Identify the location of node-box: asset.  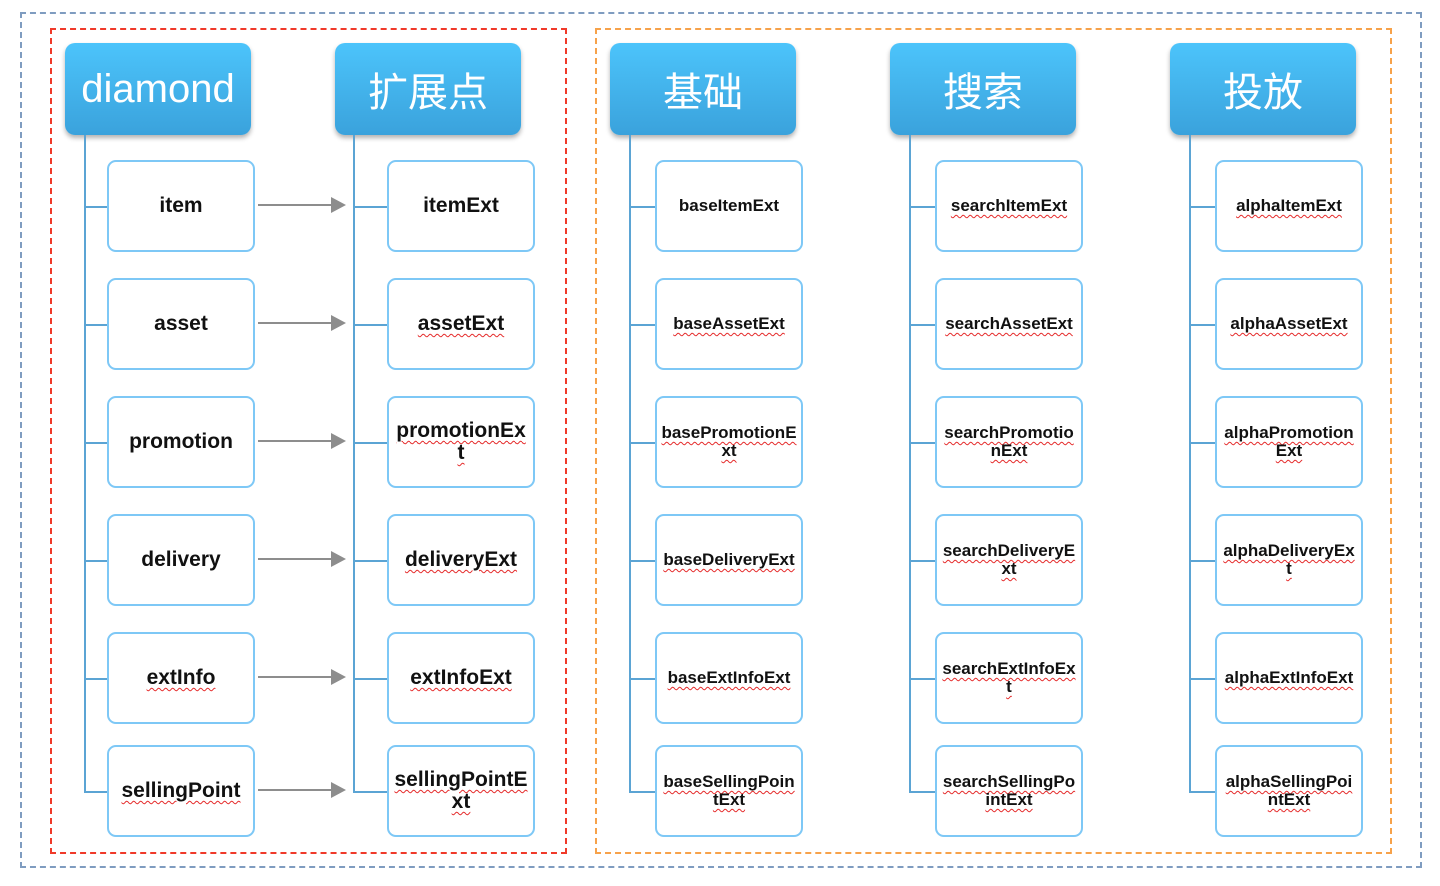
(181, 324).